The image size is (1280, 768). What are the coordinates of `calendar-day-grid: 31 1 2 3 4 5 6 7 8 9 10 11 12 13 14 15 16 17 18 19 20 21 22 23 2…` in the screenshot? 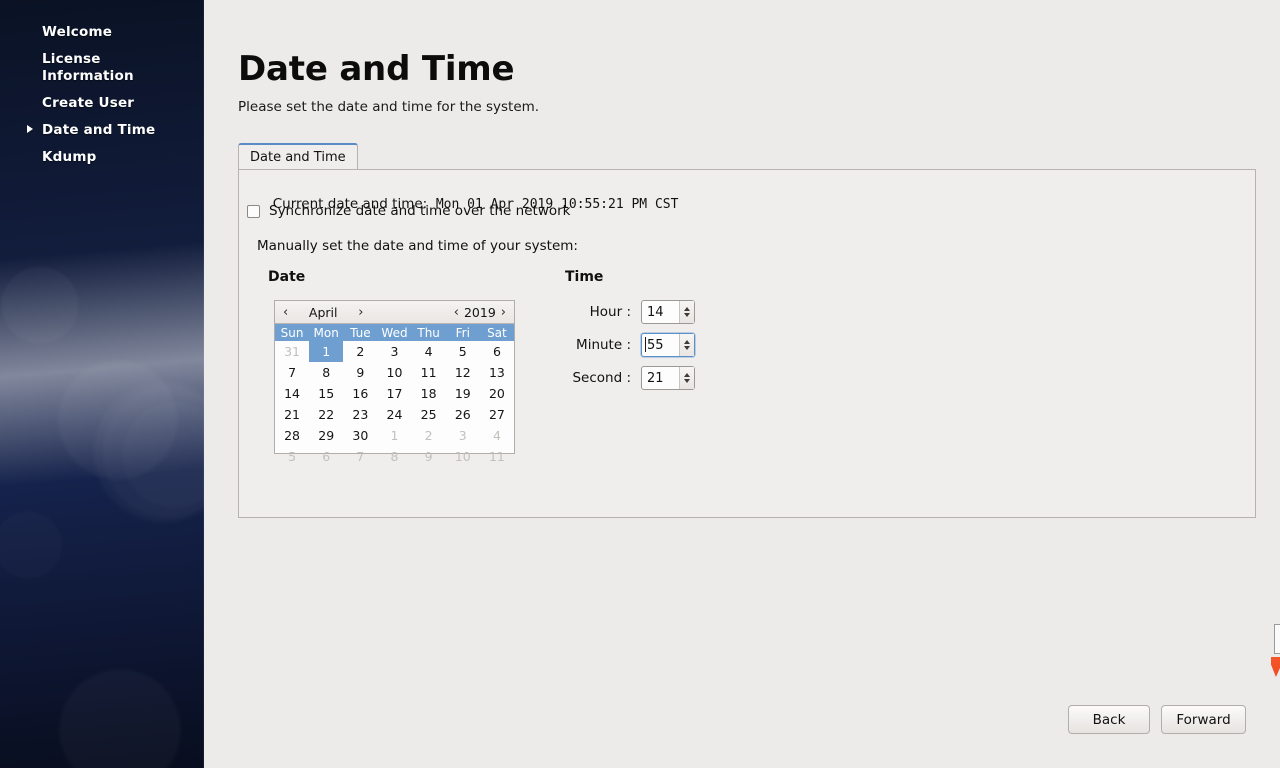 It's located at (394, 404).